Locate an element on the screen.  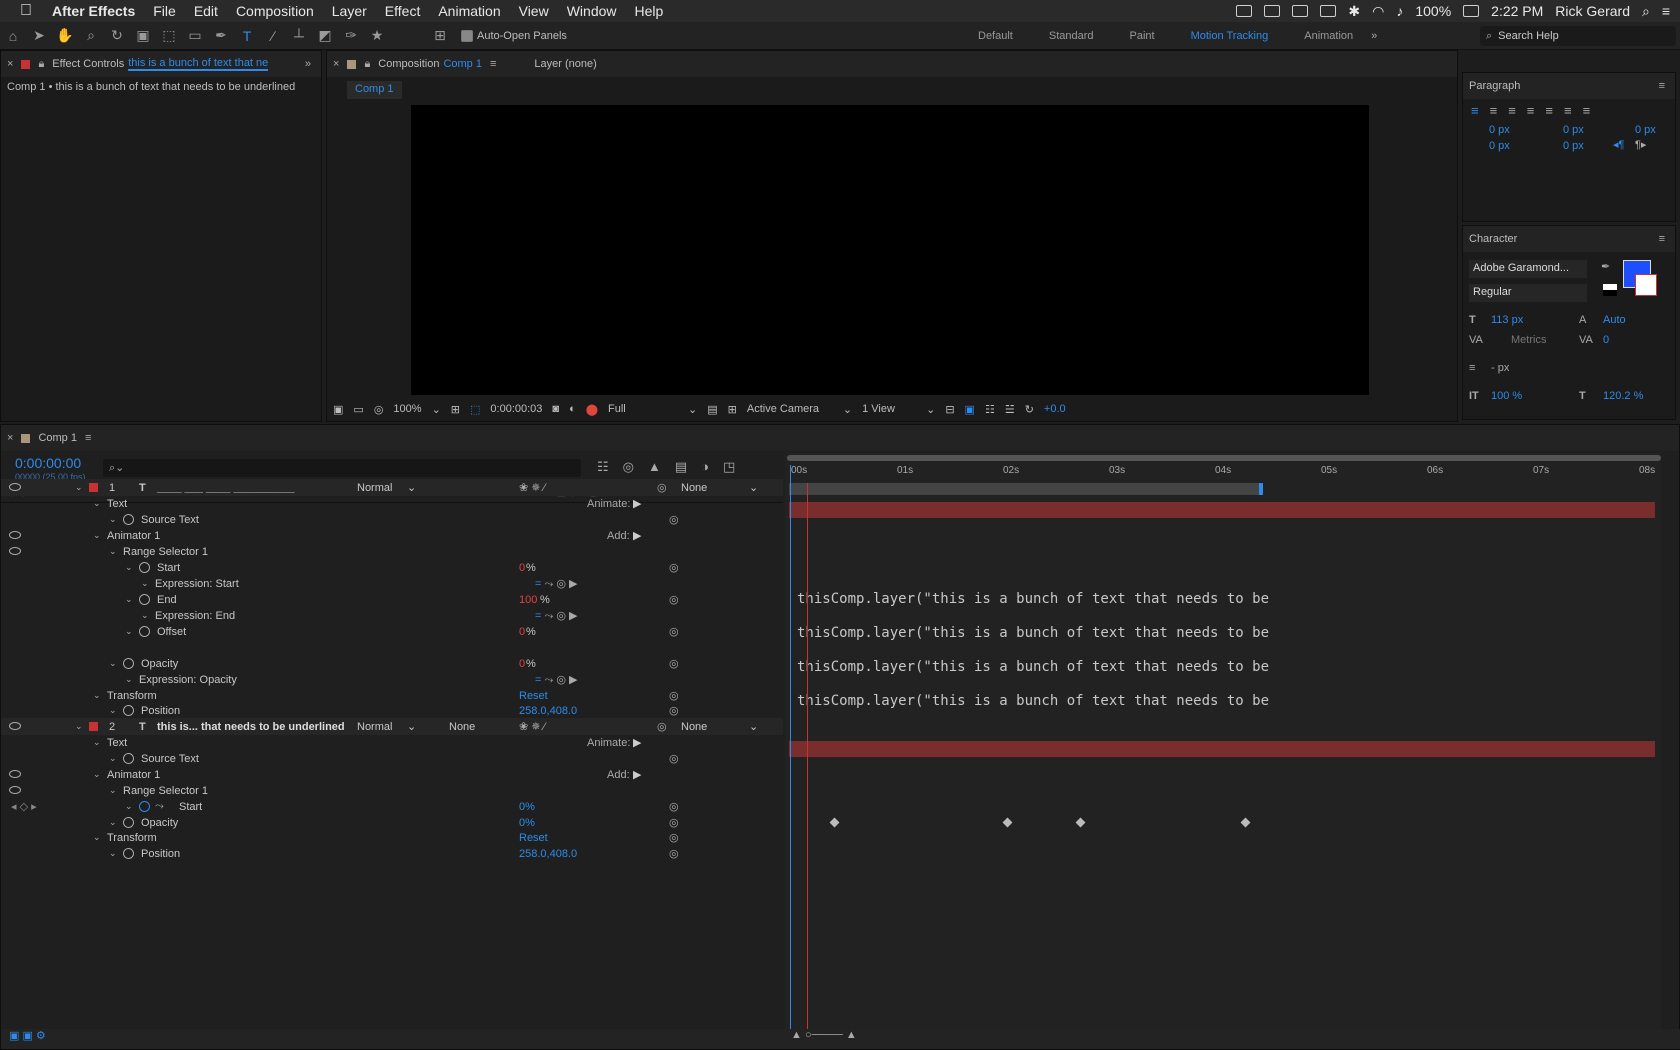
toggle-pixel-aspect-icon: ⊟ is located at coordinates (949, 409).